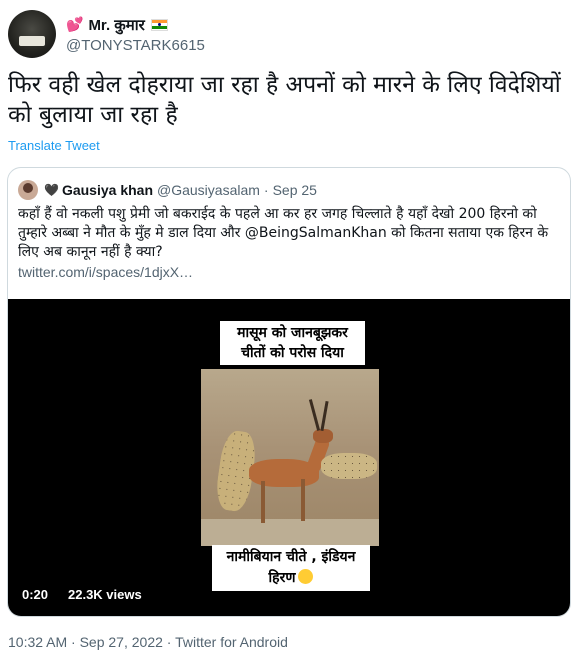  I want to click on avatar-sign, so click(32, 41).